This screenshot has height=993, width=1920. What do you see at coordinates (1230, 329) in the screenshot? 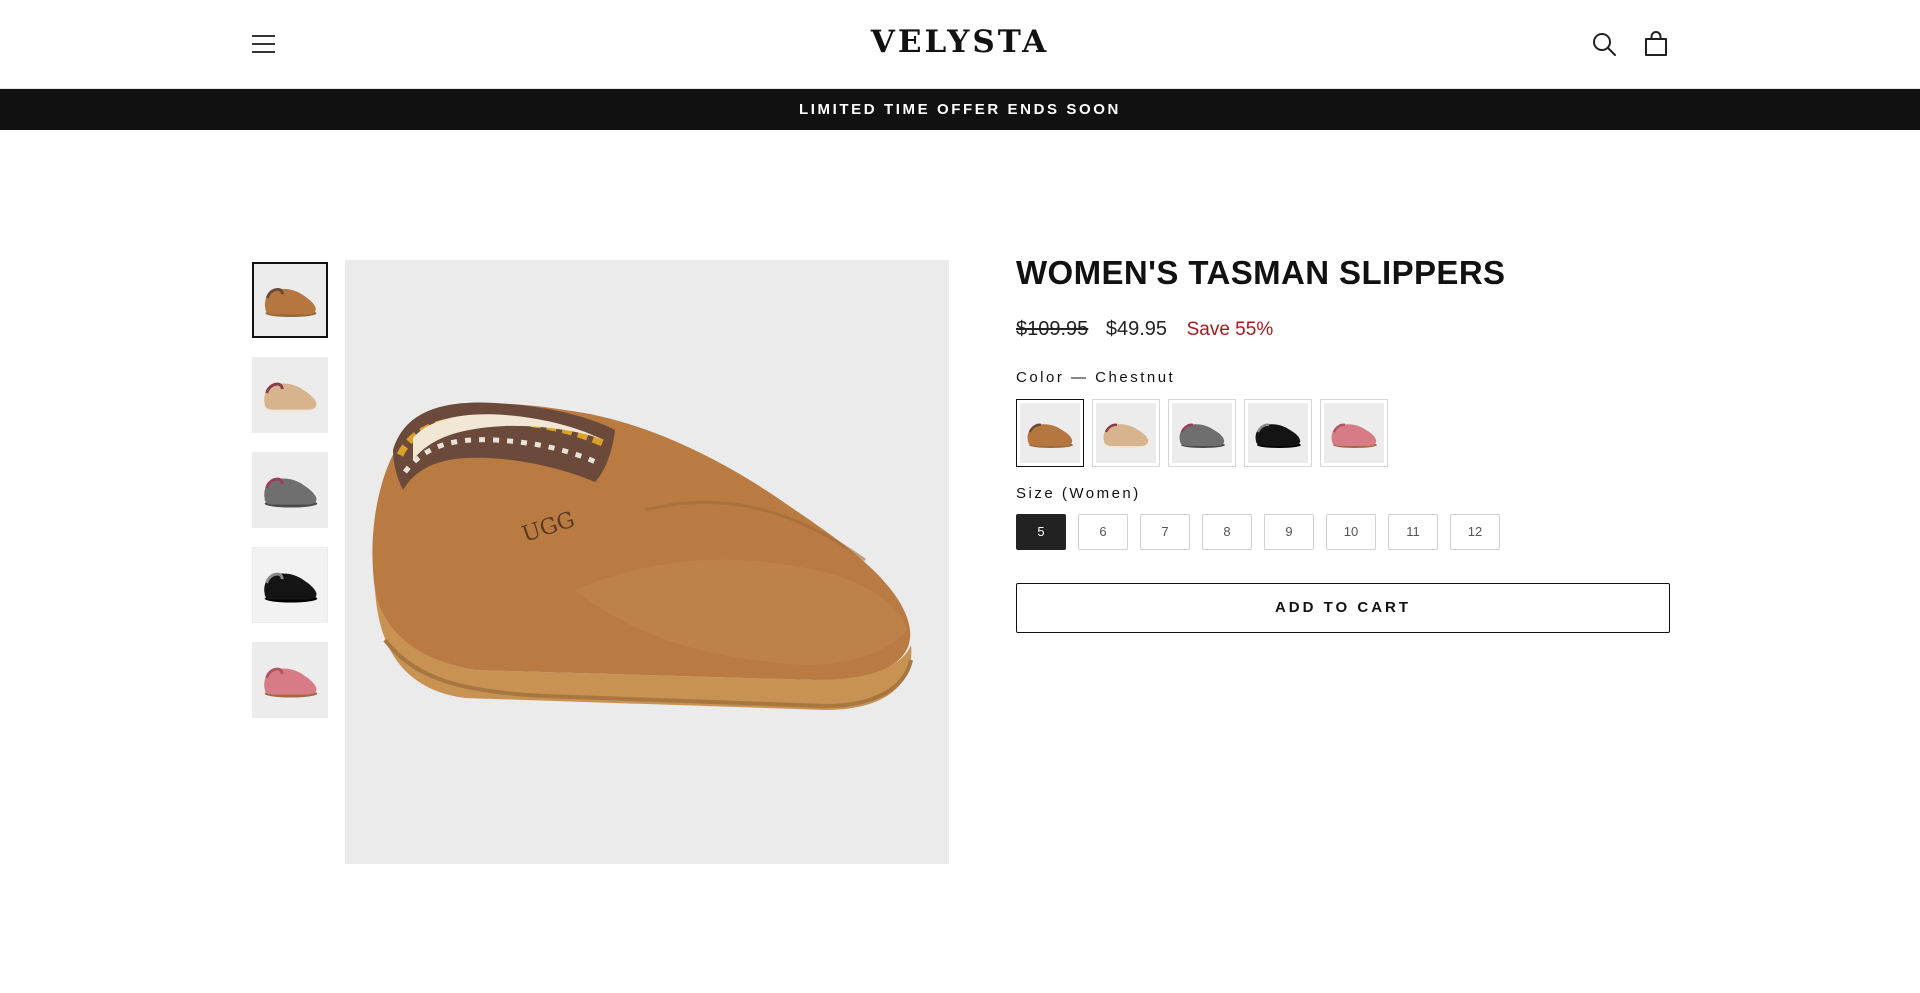
I see `save-badge: Save 55%` at bounding box center [1230, 329].